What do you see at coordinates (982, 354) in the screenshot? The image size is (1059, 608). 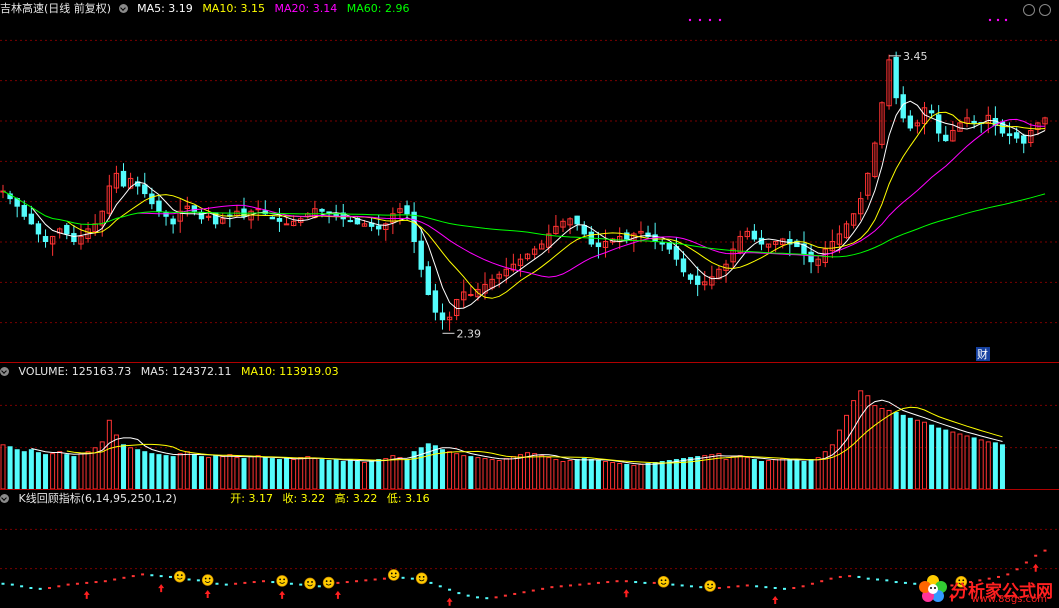 I see `finance-marker-label: 财` at bounding box center [982, 354].